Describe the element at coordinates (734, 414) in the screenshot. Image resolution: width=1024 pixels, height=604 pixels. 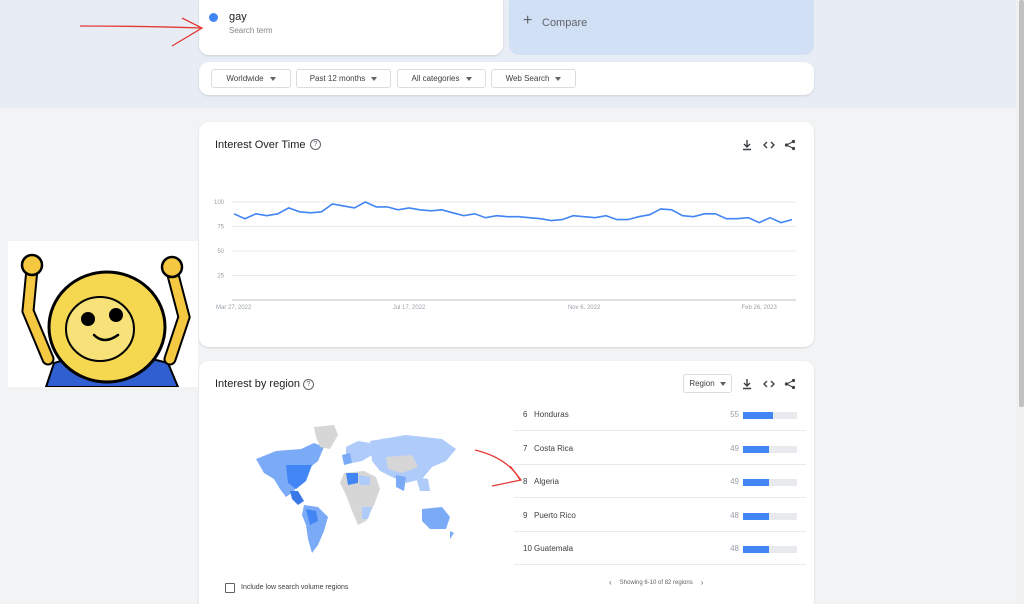
I see `region-value: 55` at that location.